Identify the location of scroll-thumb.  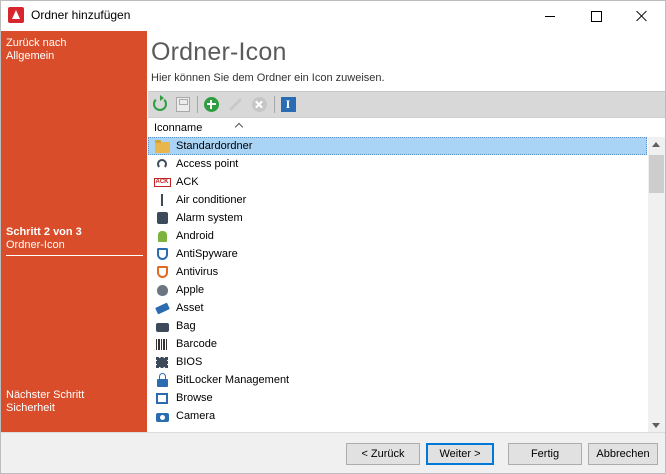
(656, 174).